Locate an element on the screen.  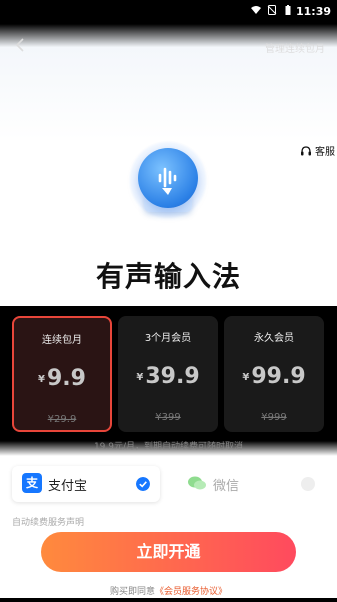
plan-original-price: ¥29.9 is located at coordinates (62, 419).